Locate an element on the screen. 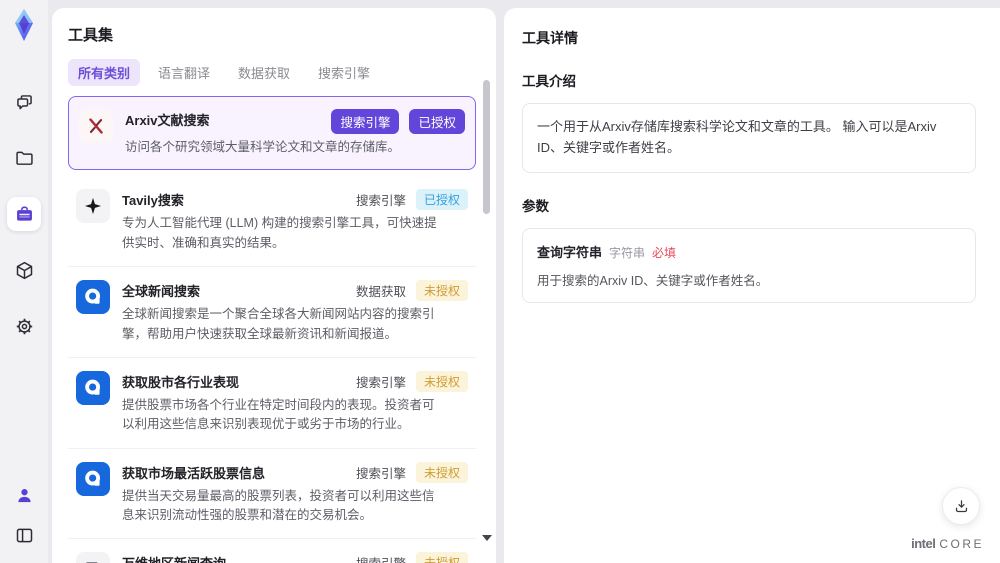 This screenshot has height=563, width=1000. panel-toggle-icon is located at coordinates (24, 535).